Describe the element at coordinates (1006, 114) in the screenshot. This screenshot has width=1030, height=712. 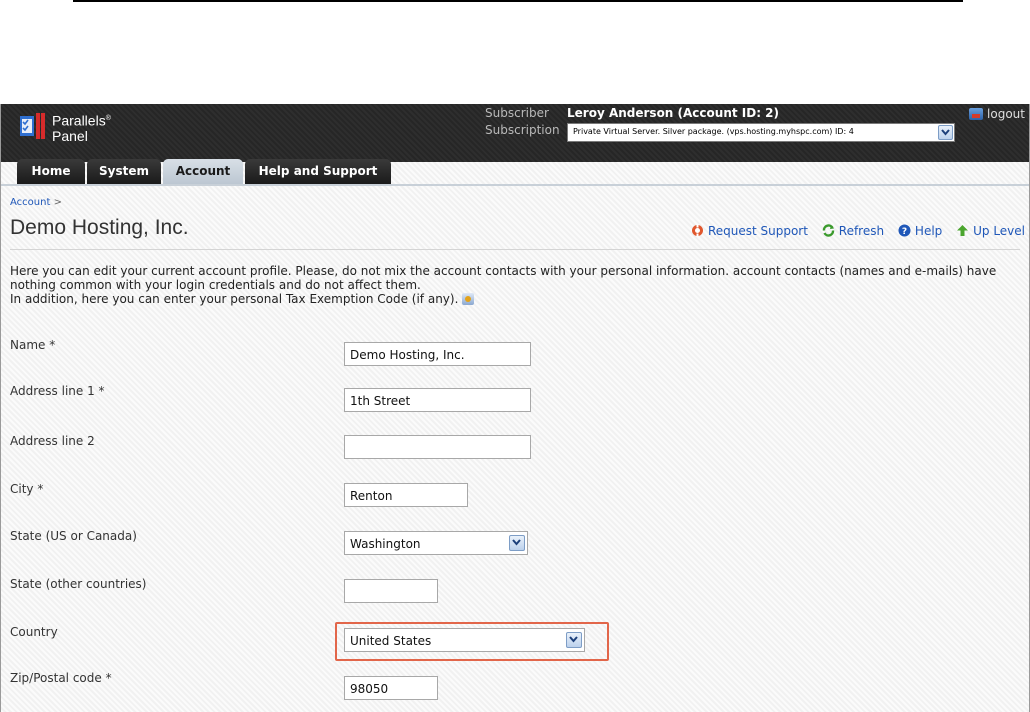
I see `logout-label: logout` at that location.